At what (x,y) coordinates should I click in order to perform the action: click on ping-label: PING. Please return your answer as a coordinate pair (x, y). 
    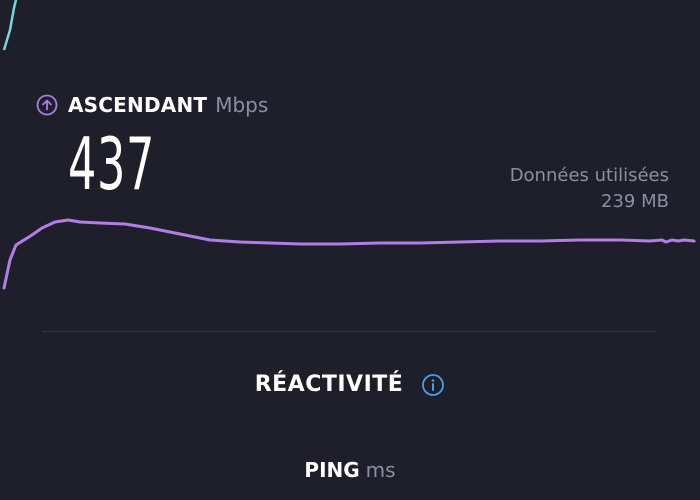
    Looking at the image, I should click on (332, 470).